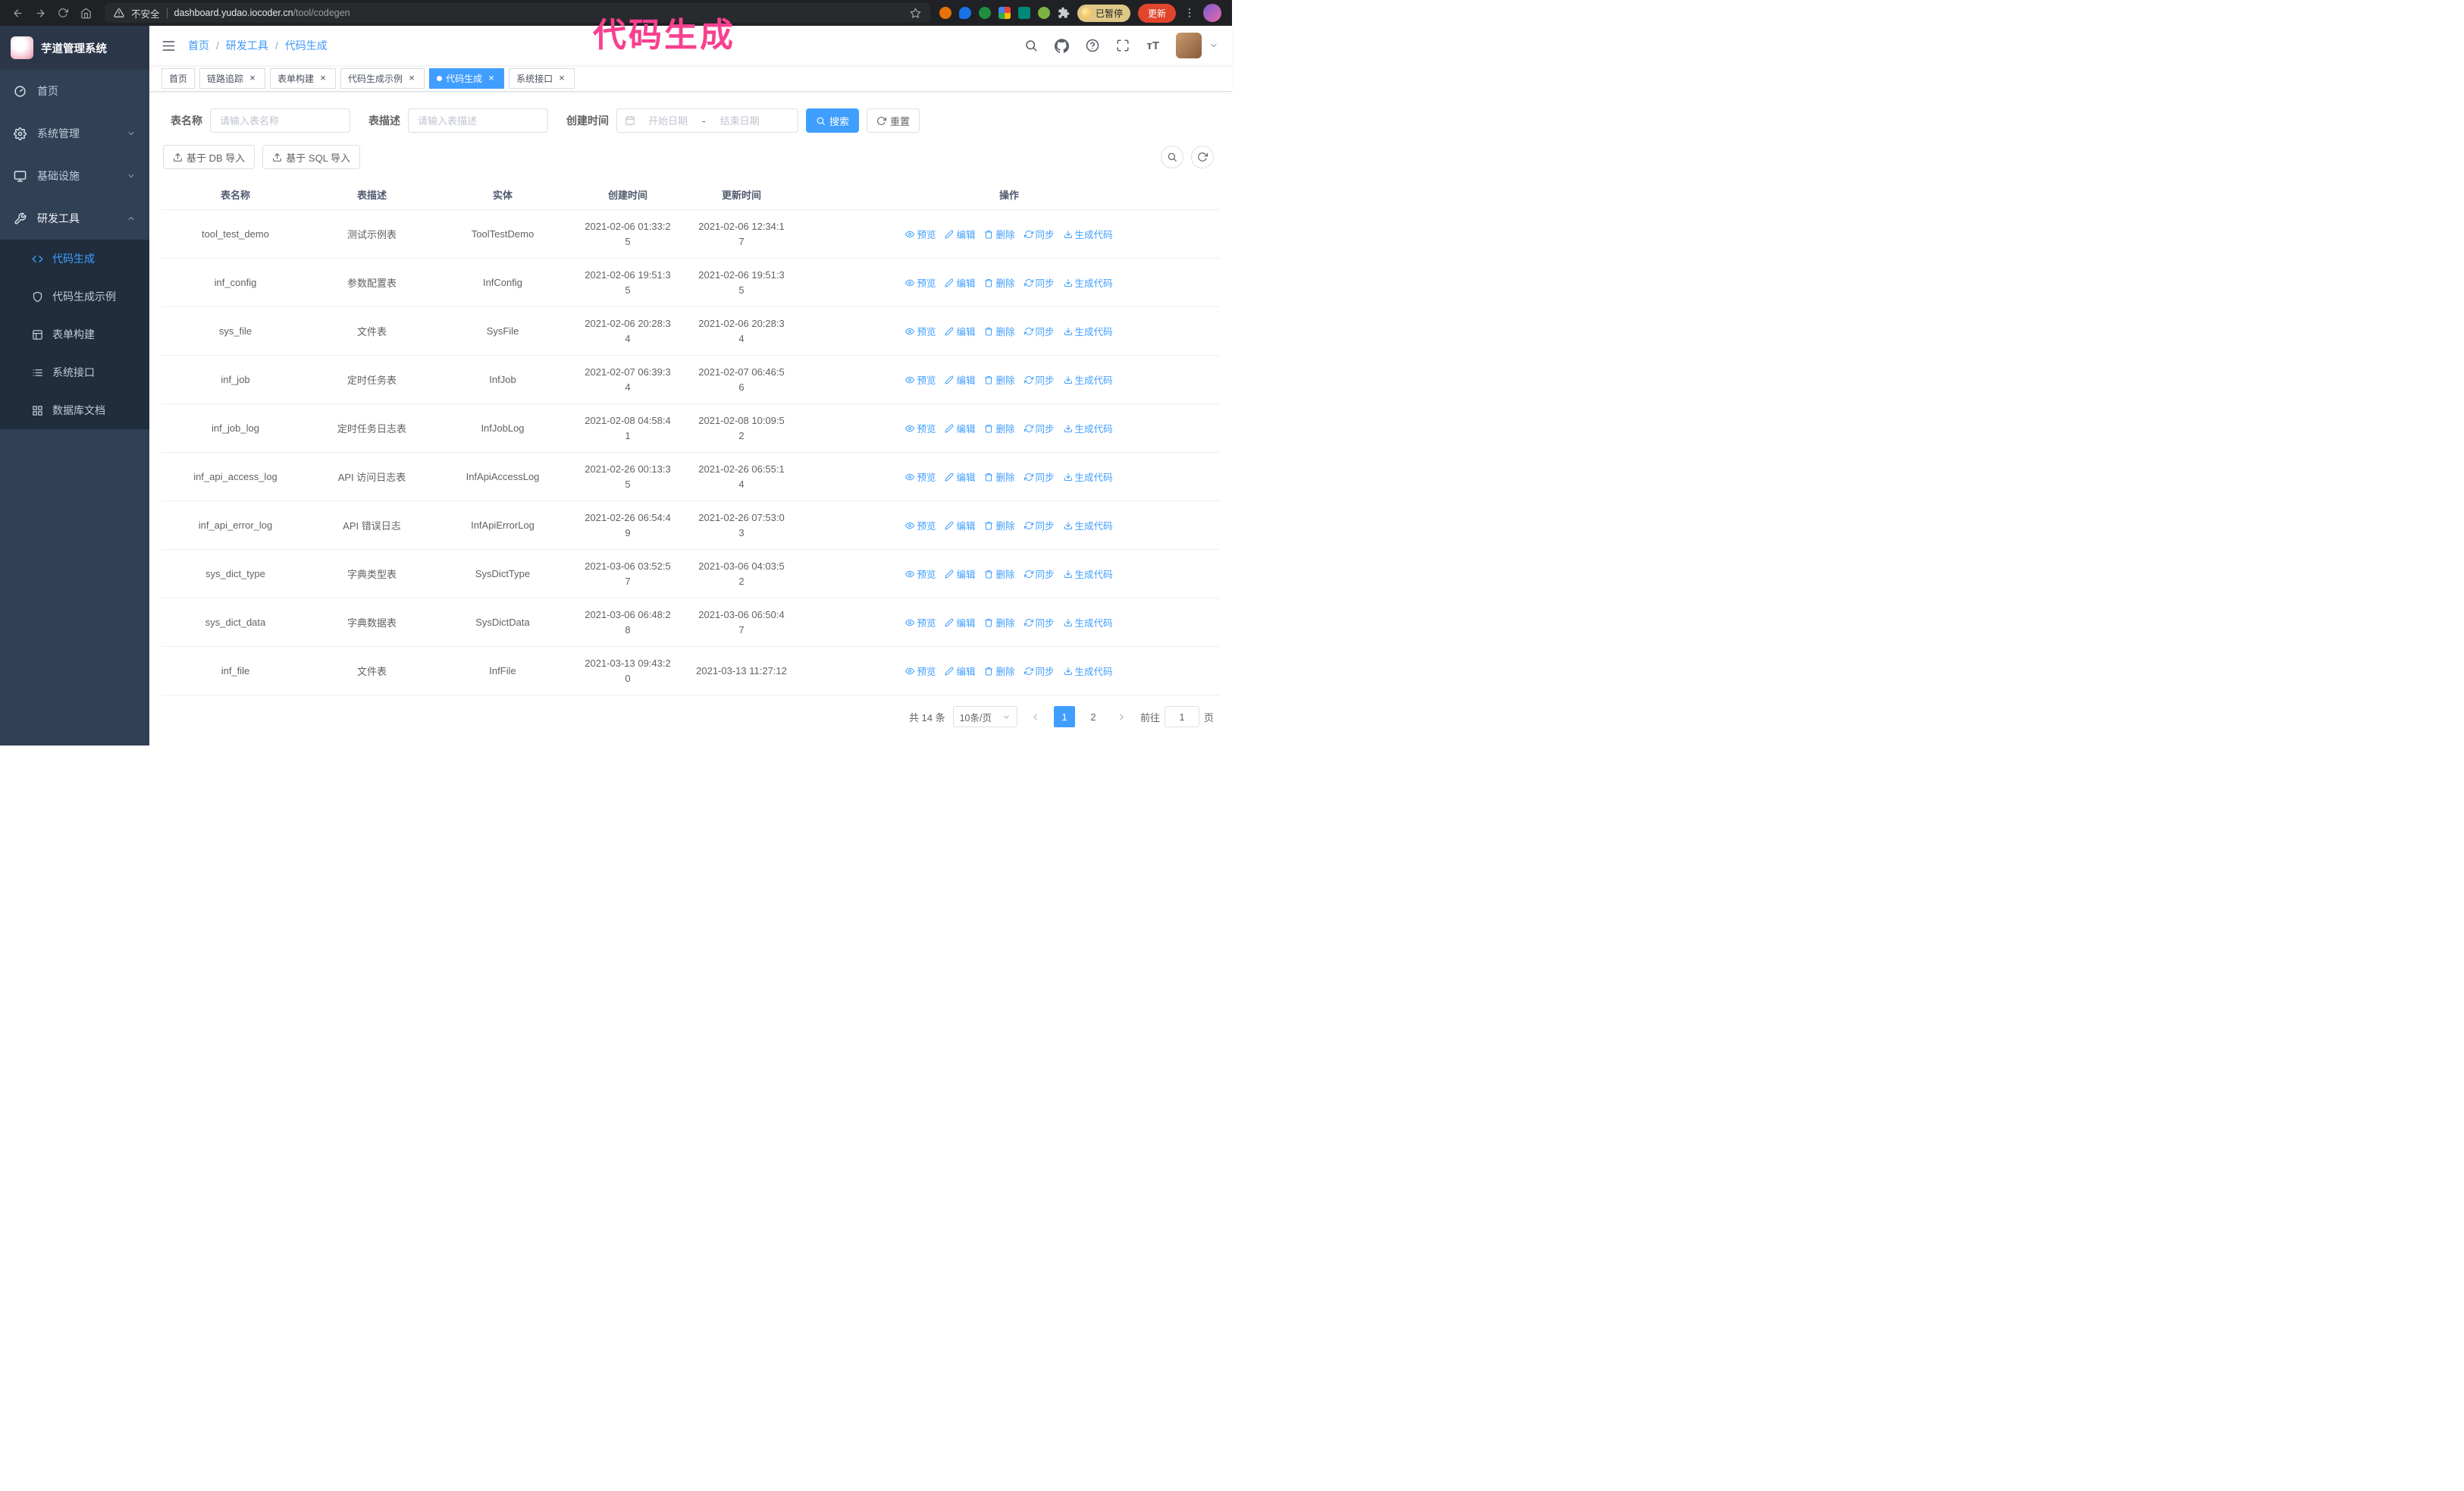 The width and height of the screenshot is (2464, 1491). Describe the element at coordinates (740, 121) in the screenshot. I see `end-date-input` at that location.